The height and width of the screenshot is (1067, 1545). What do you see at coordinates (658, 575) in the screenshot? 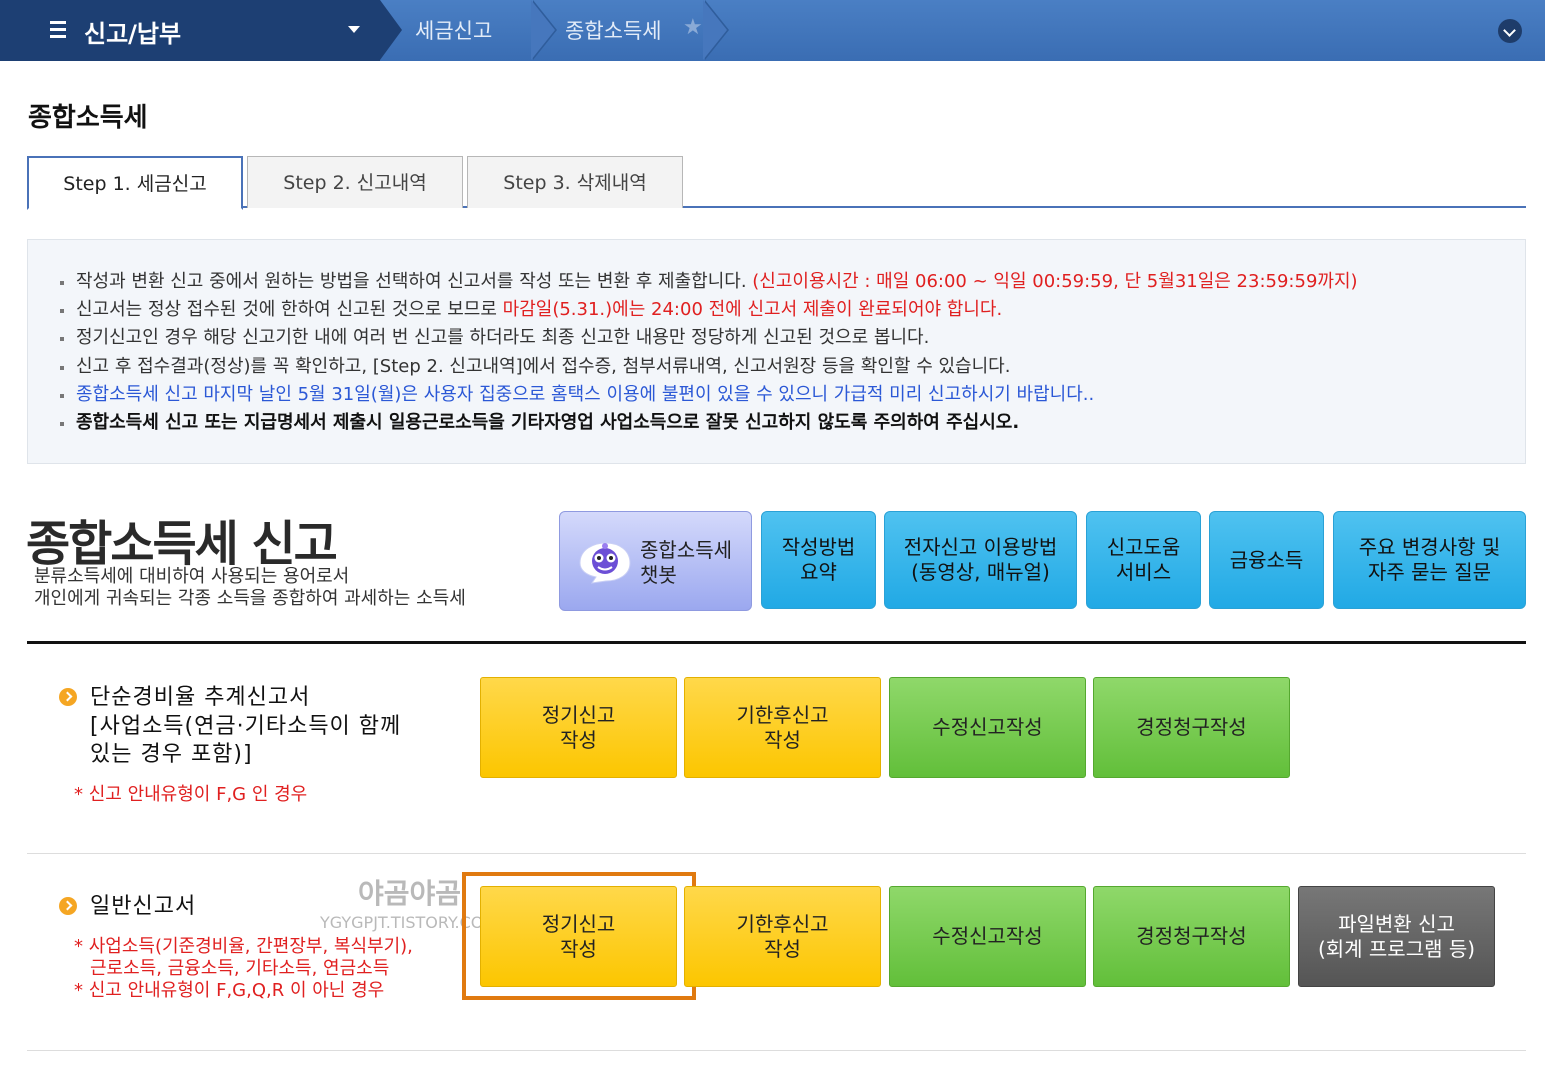
I see `chatbot-label-line2: 챗봇` at bounding box center [658, 575].